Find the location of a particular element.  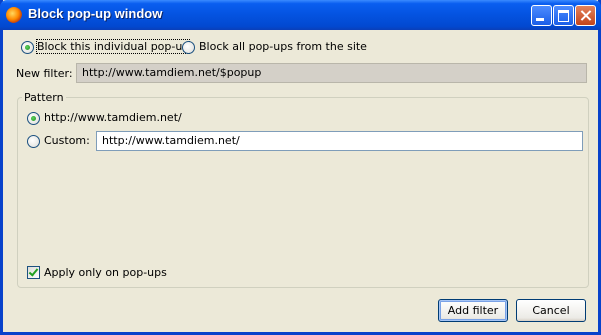

maximize-icon is located at coordinates (563, 15).